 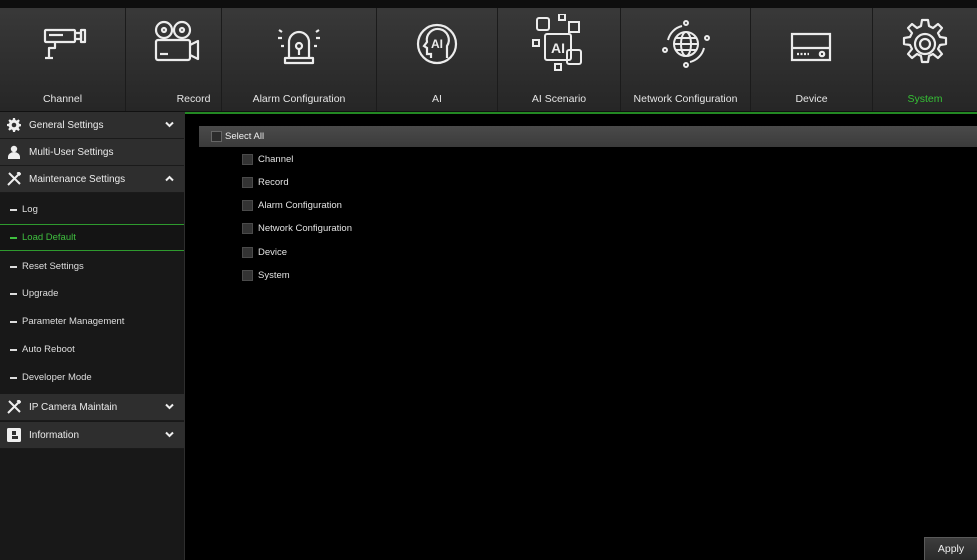 What do you see at coordinates (245, 136) in the screenshot?
I see `select-all-label: Select All` at bounding box center [245, 136].